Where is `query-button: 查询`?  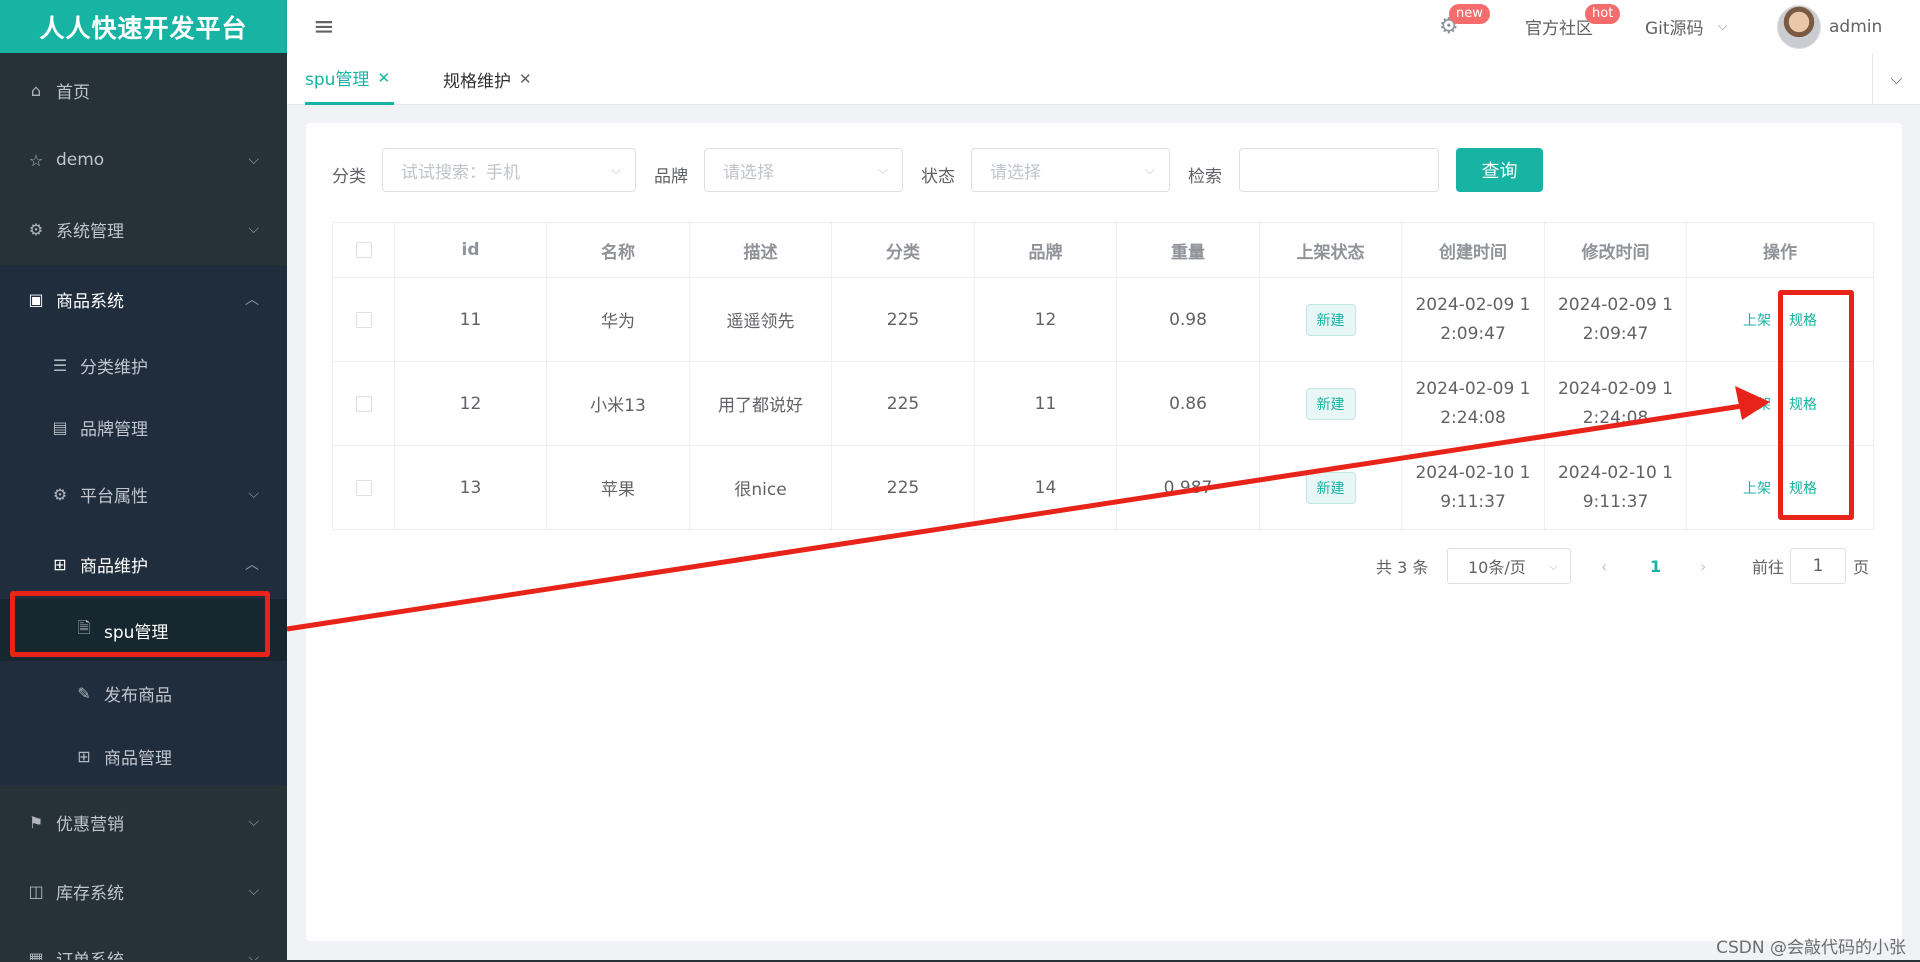 query-button: 查询 is located at coordinates (1499, 170).